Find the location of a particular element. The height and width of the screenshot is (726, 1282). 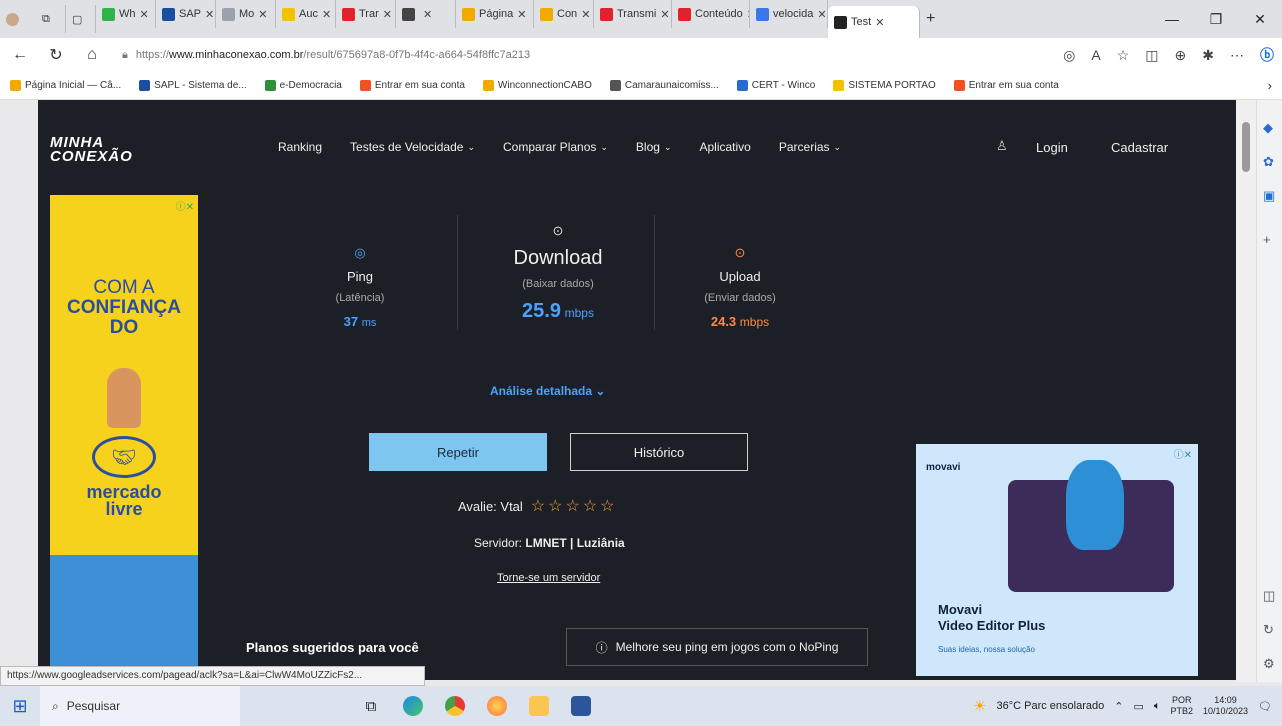

close-window-button: ✕ is located at coordinates (1260, 19).